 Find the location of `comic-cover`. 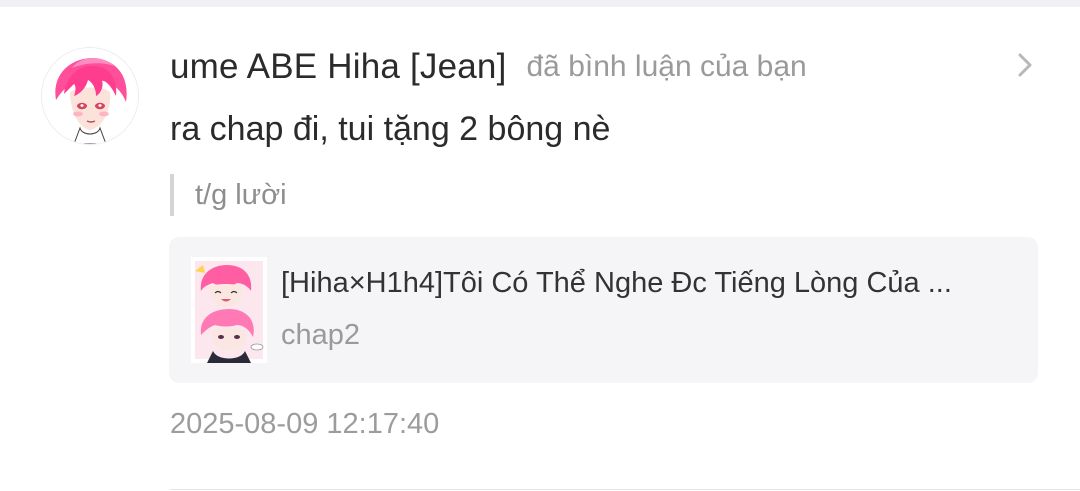

comic-cover is located at coordinates (229, 310).